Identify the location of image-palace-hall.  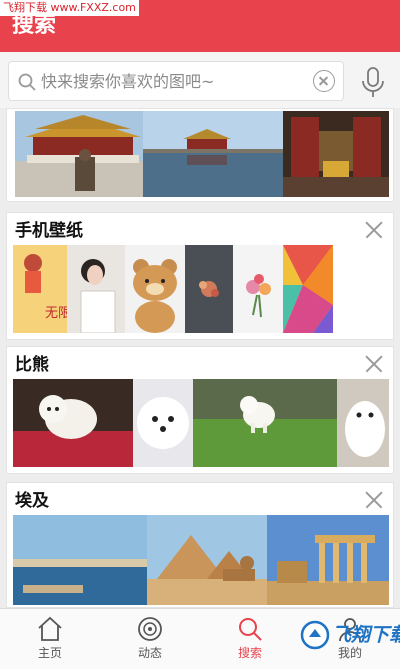
(83, 154).